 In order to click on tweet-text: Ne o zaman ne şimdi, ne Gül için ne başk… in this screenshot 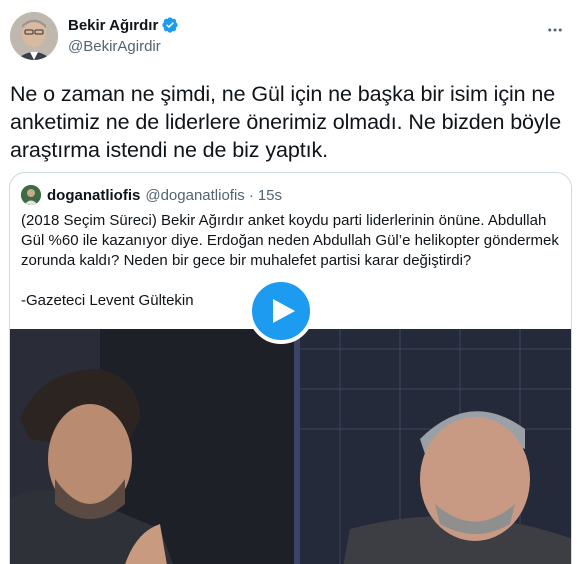, I will do `click(286, 122)`.